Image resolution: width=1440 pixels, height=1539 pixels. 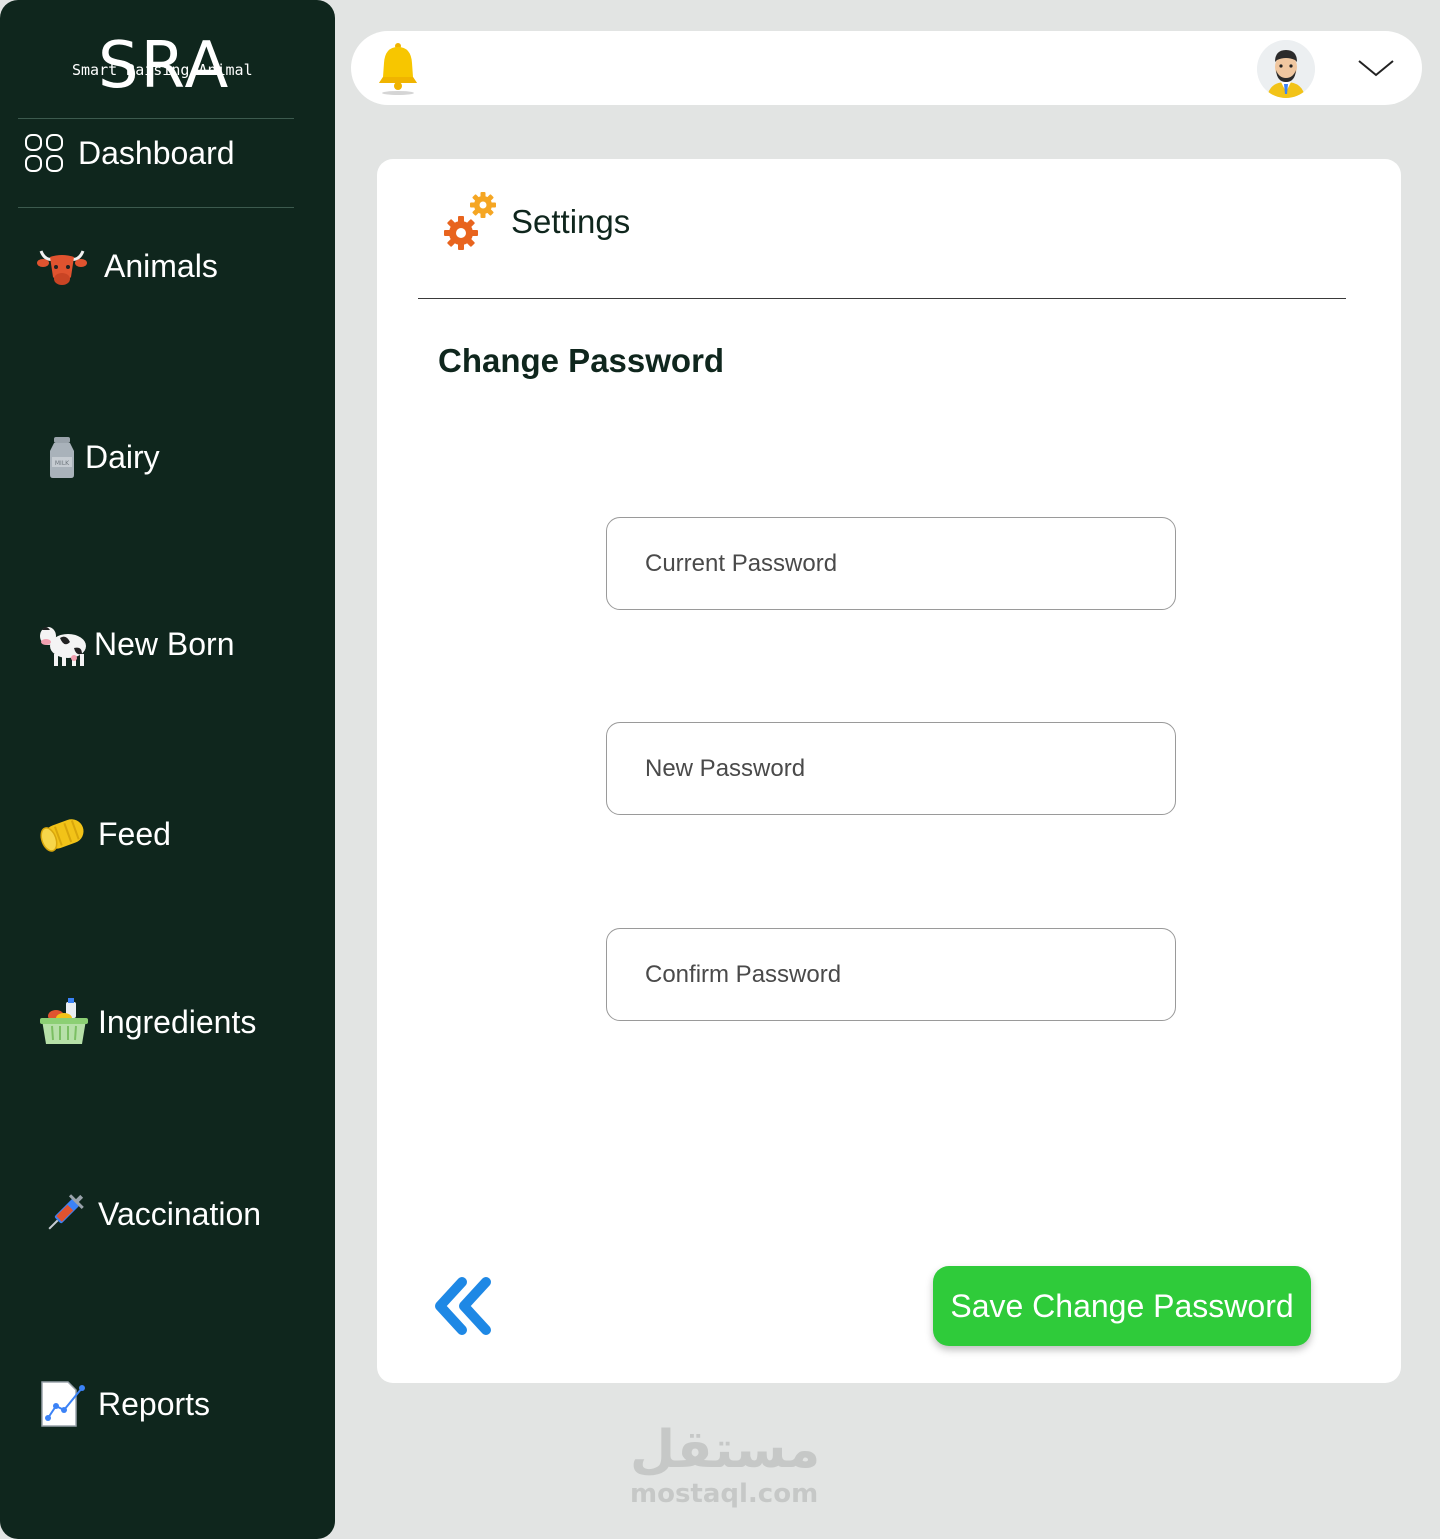 What do you see at coordinates (154, 1403) in the screenshot?
I see `sidebar-item-label: Reports` at bounding box center [154, 1403].